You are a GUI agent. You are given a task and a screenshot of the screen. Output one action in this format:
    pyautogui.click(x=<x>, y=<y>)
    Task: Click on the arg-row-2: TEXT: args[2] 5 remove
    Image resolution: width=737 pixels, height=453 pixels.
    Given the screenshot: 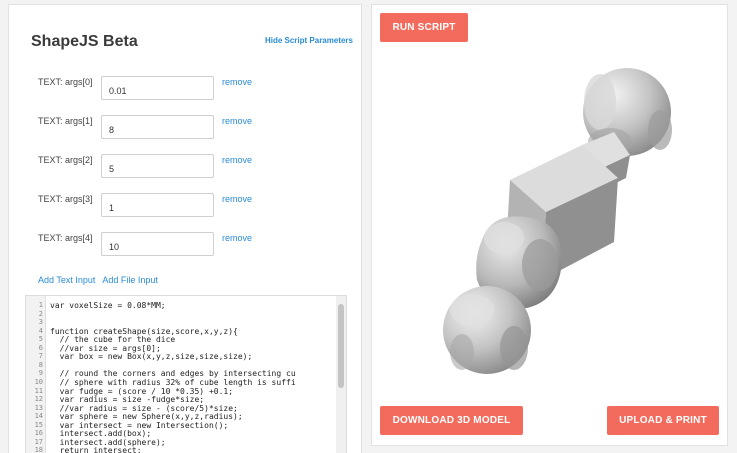 What is the action you would take?
    pyautogui.click(x=185, y=167)
    